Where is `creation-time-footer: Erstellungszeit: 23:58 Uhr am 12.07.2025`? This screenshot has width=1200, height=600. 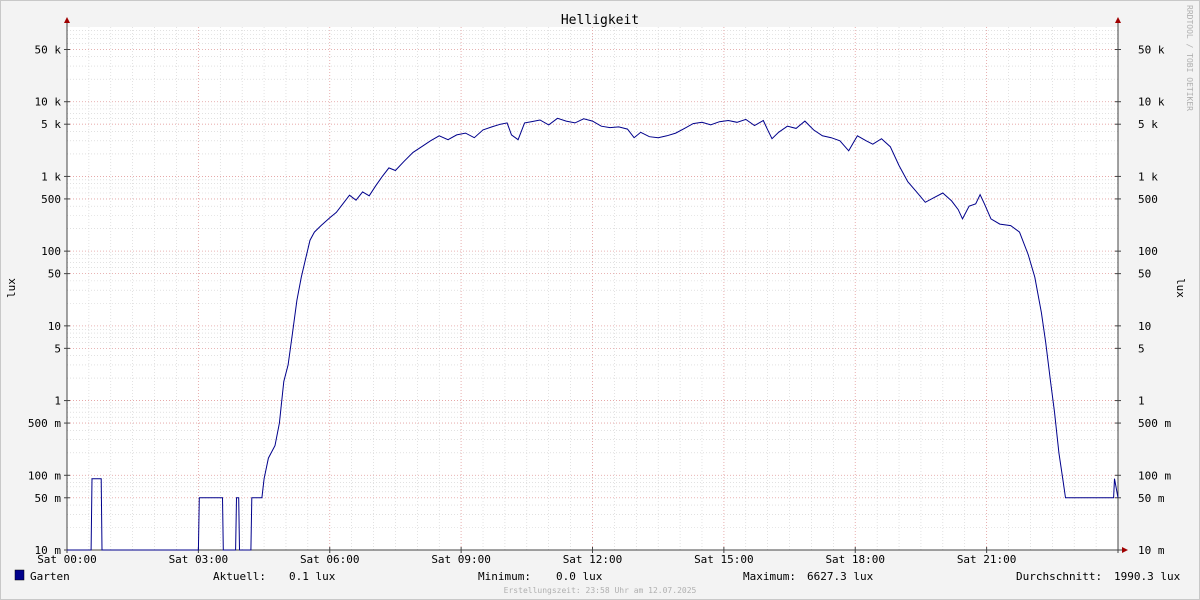
creation-time-footer: Erstellungszeit: 23:58 Uhr am 12.07.2025 is located at coordinates (600, 590).